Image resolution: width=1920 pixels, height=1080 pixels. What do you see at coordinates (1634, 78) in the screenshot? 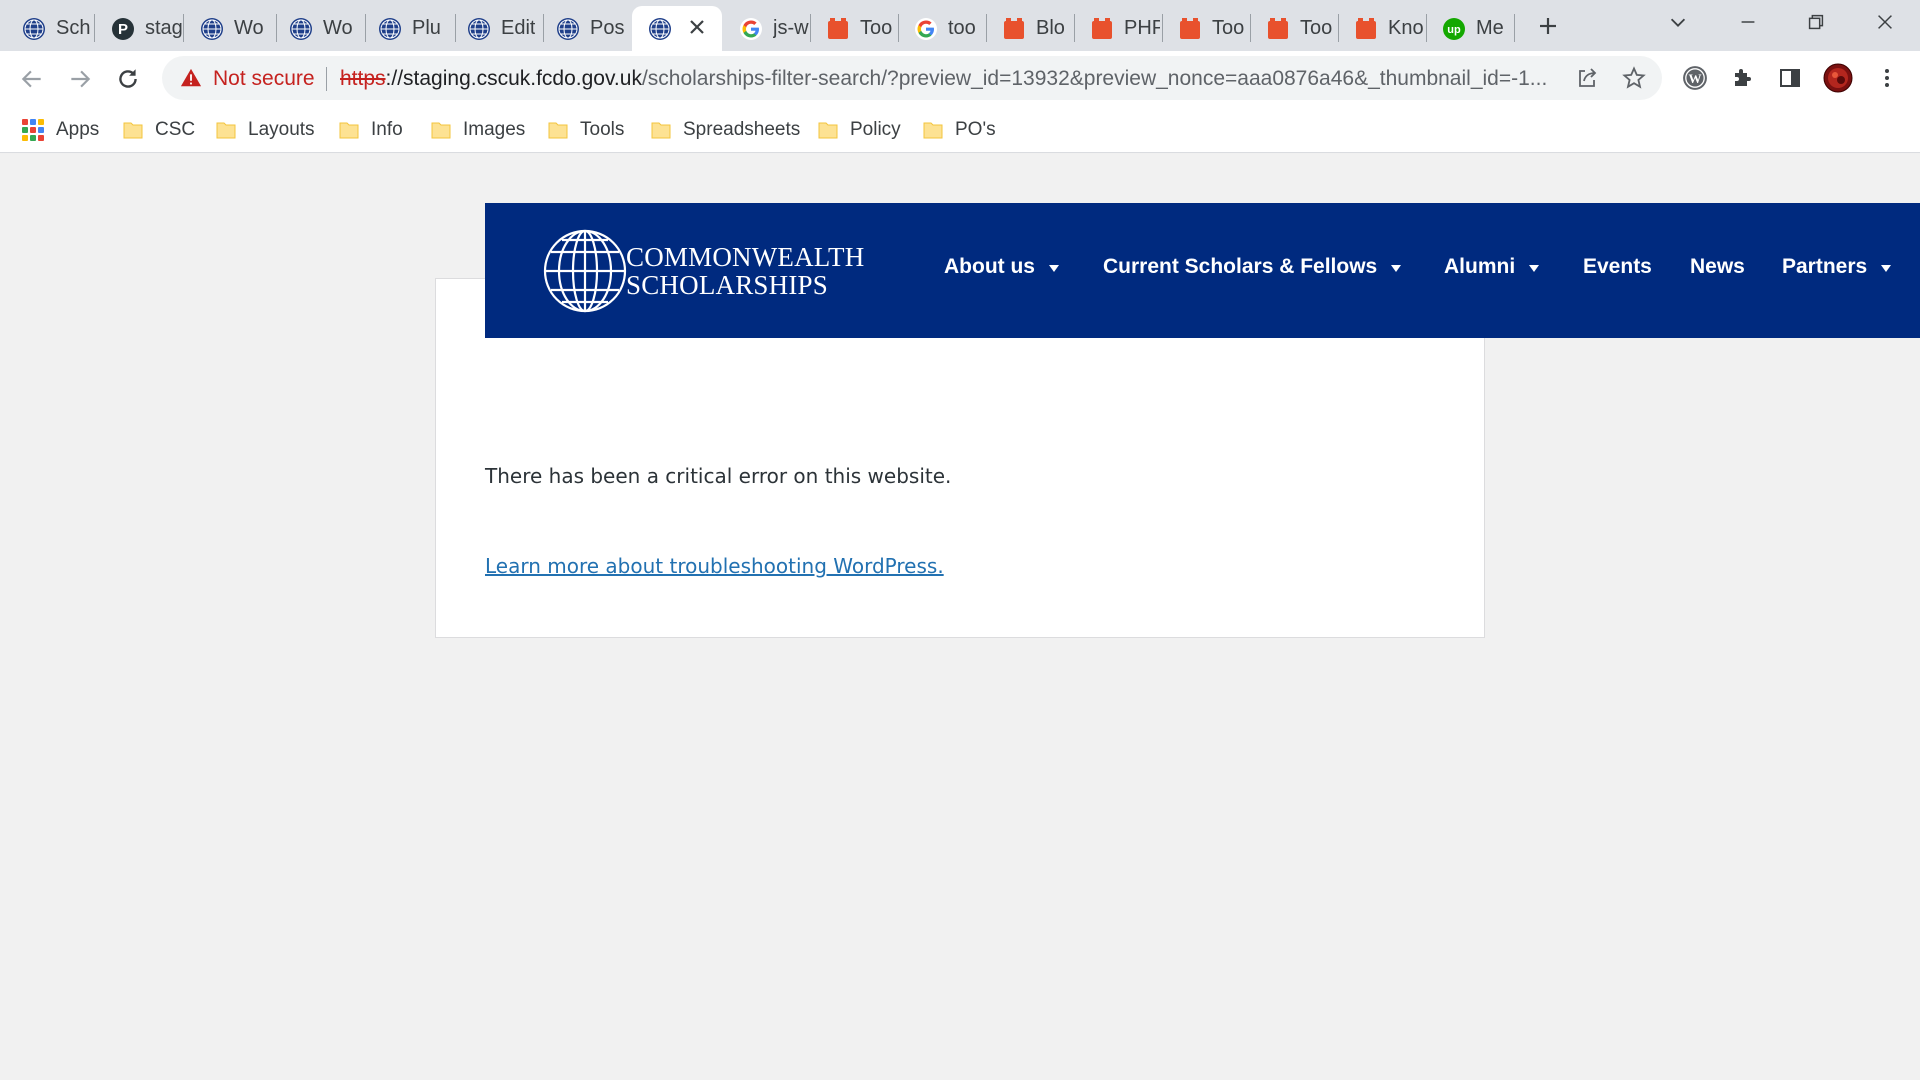
I see `star-icon` at bounding box center [1634, 78].